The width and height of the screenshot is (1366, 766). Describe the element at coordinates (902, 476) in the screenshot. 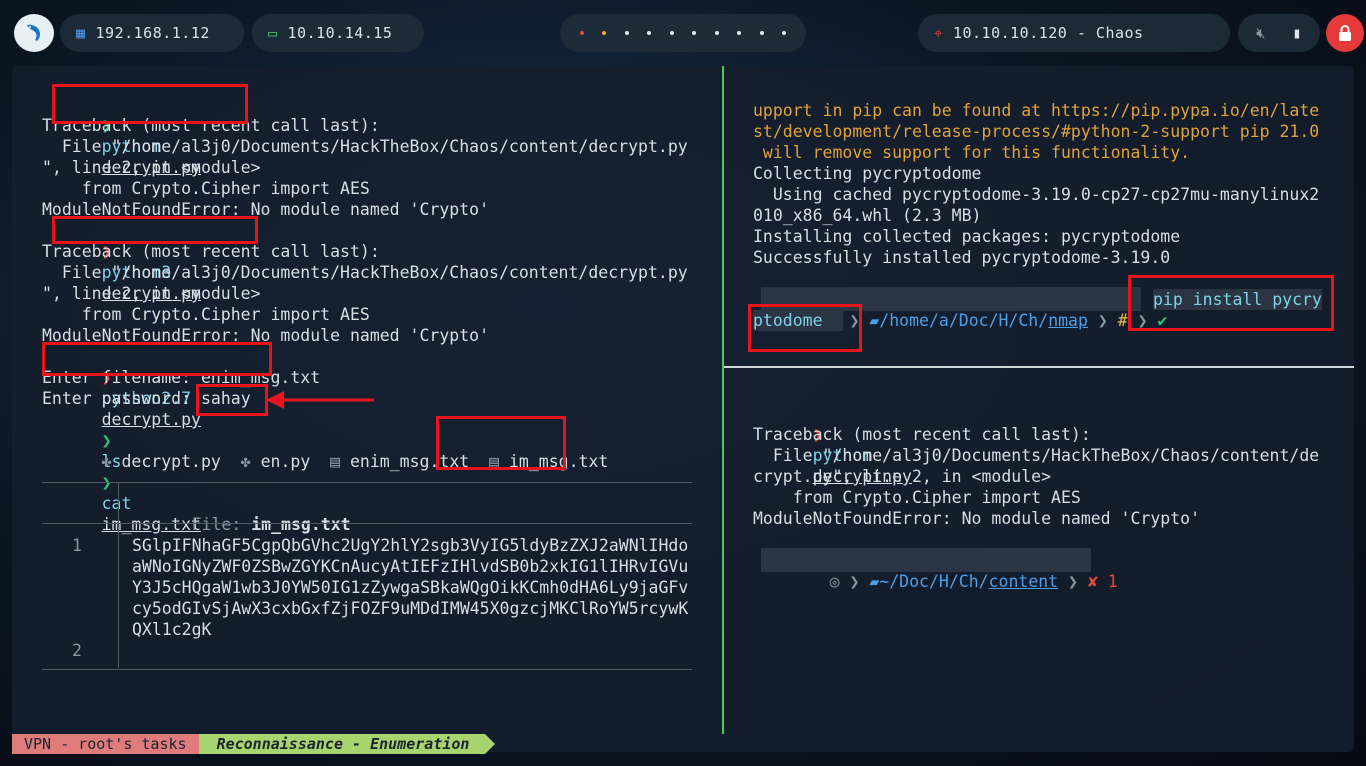

I see `output-line: crypt.py", line 2, in <module>` at that location.